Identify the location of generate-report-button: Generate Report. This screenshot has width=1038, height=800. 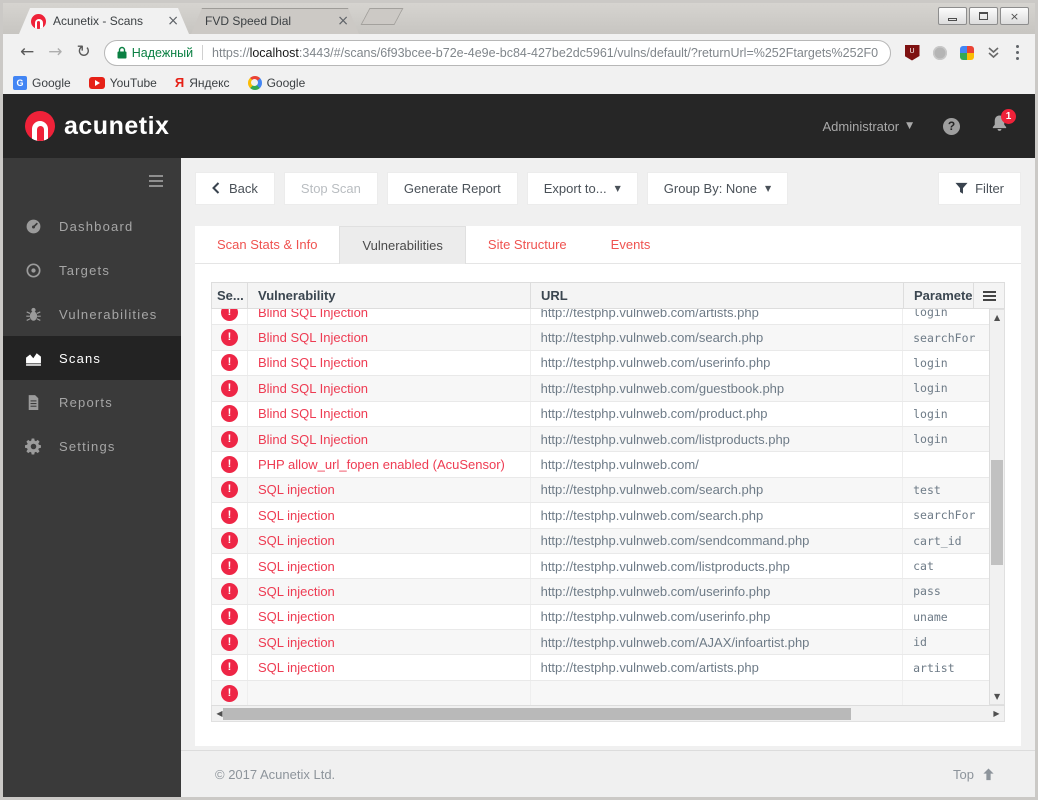
(452, 188).